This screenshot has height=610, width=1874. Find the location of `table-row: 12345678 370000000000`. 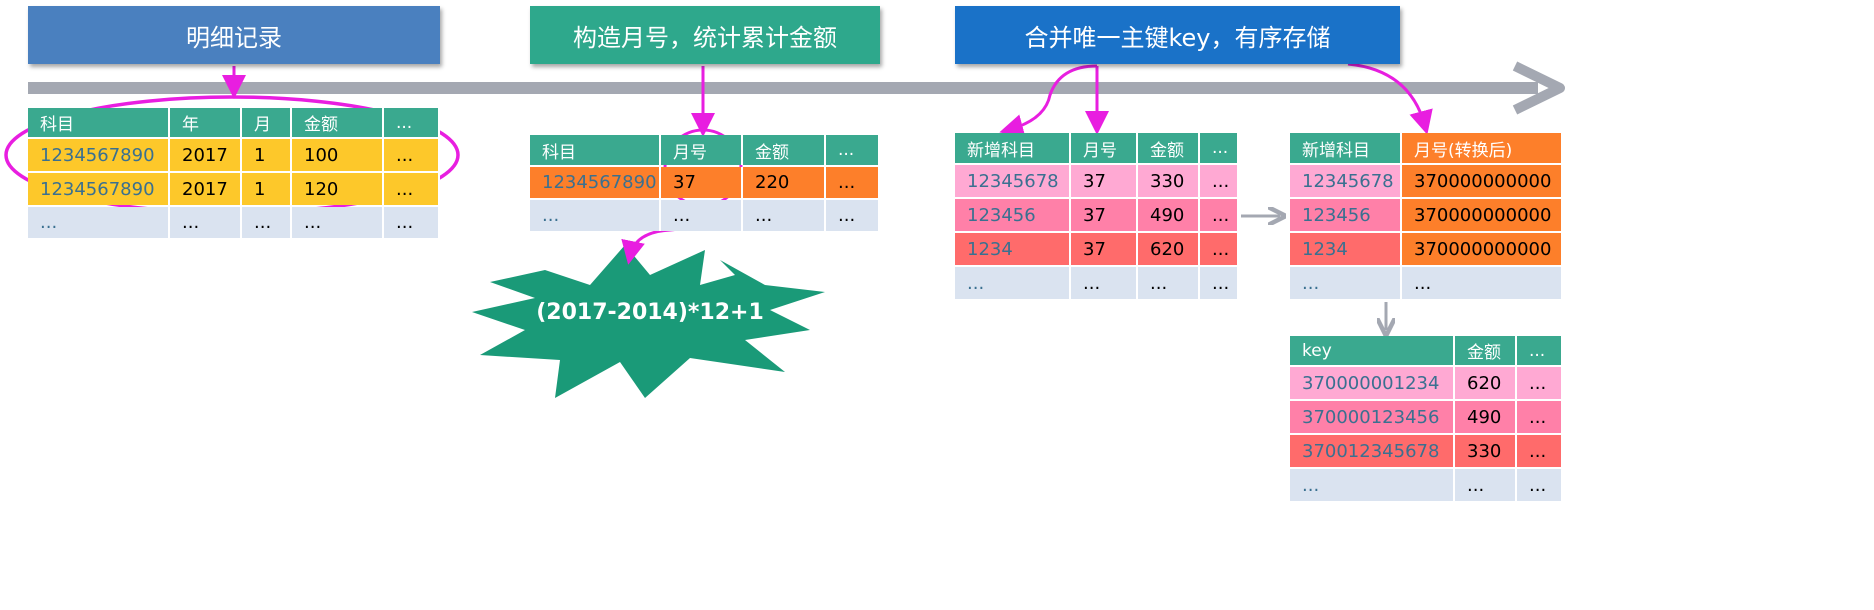

table-row: 12345678 370000000000 is located at coordinates (1426, 181).